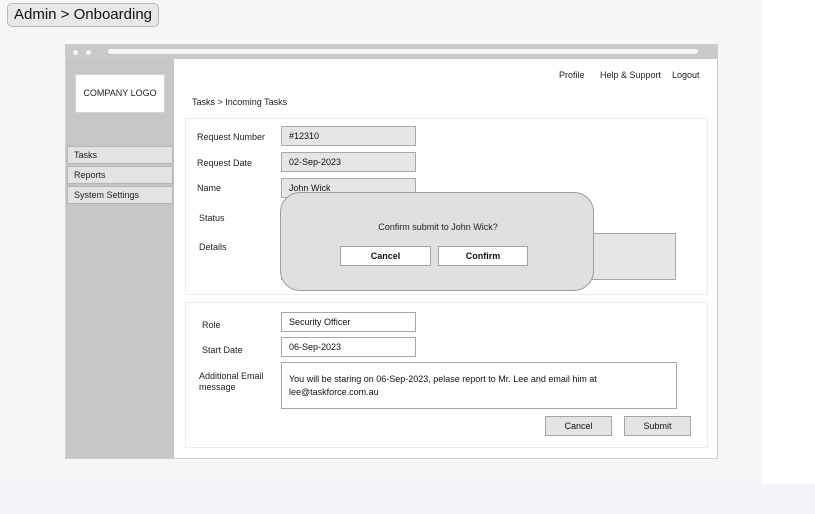 The image size is (815, 514). What do you see at coordinates (348, 136) in the screenshot?
I see `request-number-field: #12310` at bounding box center [348, 136].